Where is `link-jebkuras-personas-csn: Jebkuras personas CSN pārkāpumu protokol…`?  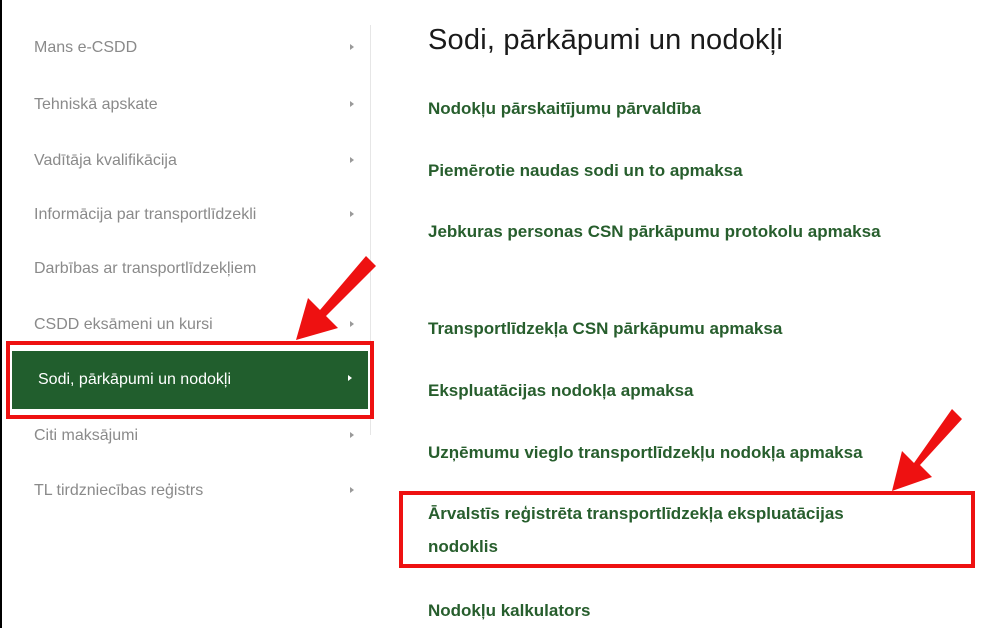
link-jebkuras-personas-csn: Jebkuras personas CSN pārkāpumu protokol… is located at coordinates (668, 231).